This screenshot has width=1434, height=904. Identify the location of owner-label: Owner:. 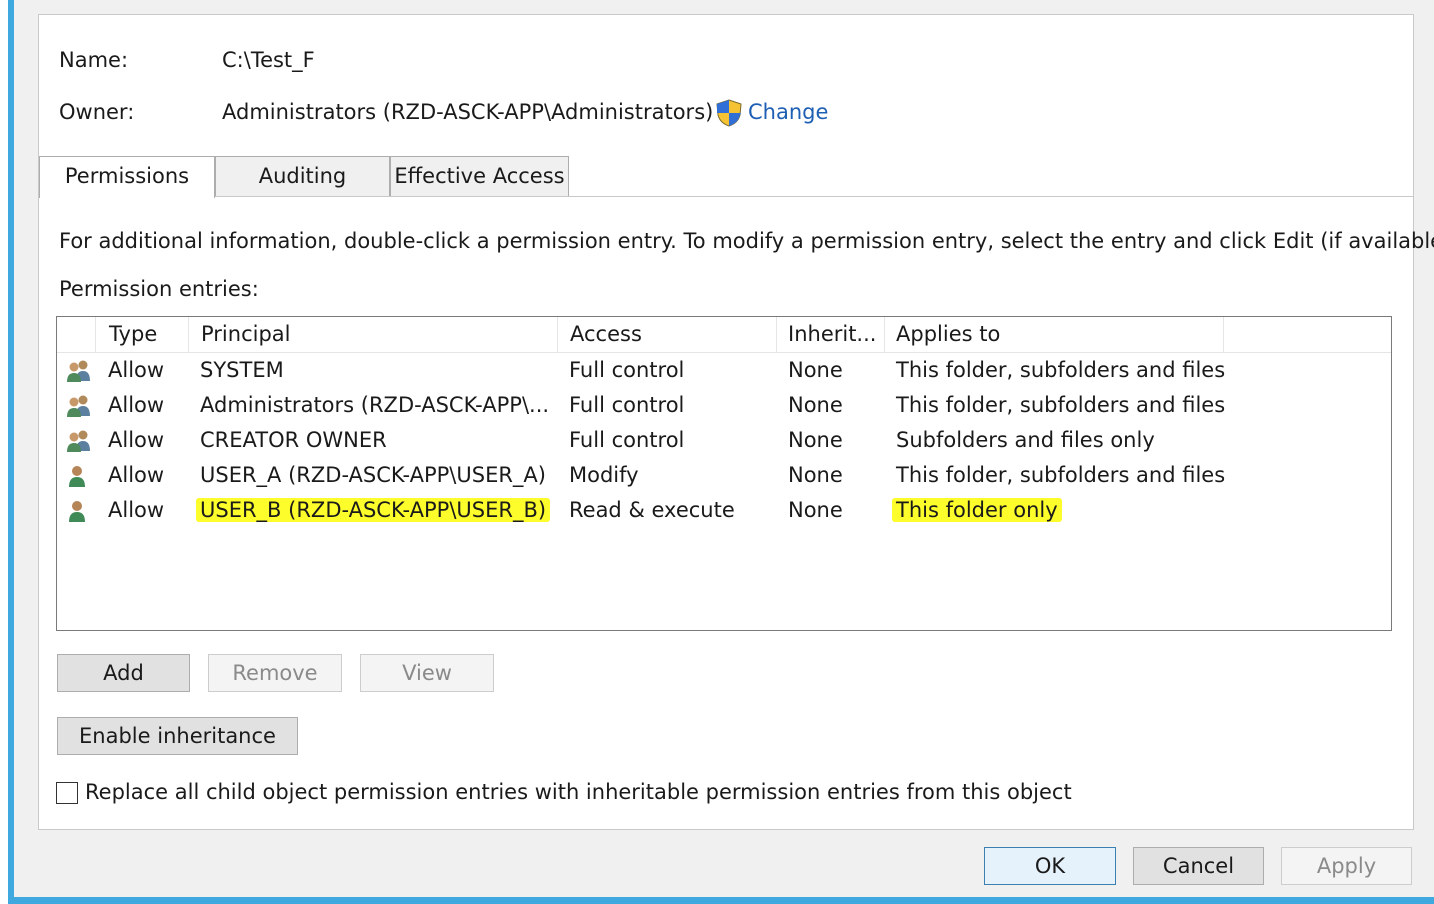
(97, 112).